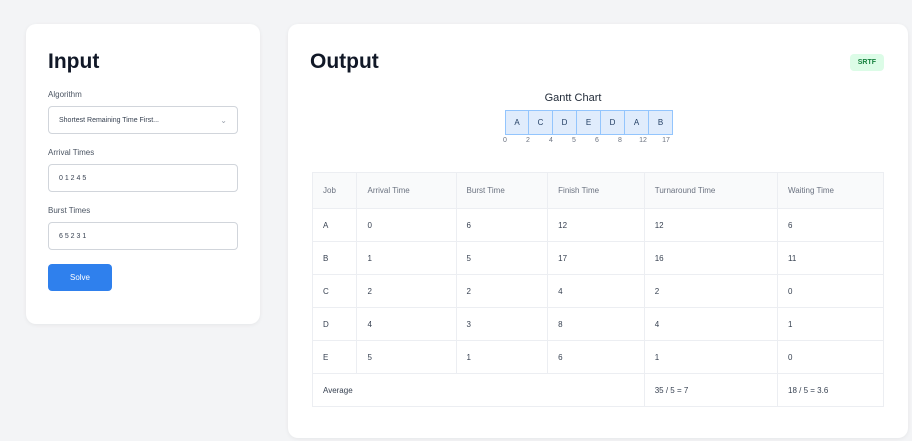 This screenshot has width=912, height=441. I want to click on table-cell: A, so click(334, 225).